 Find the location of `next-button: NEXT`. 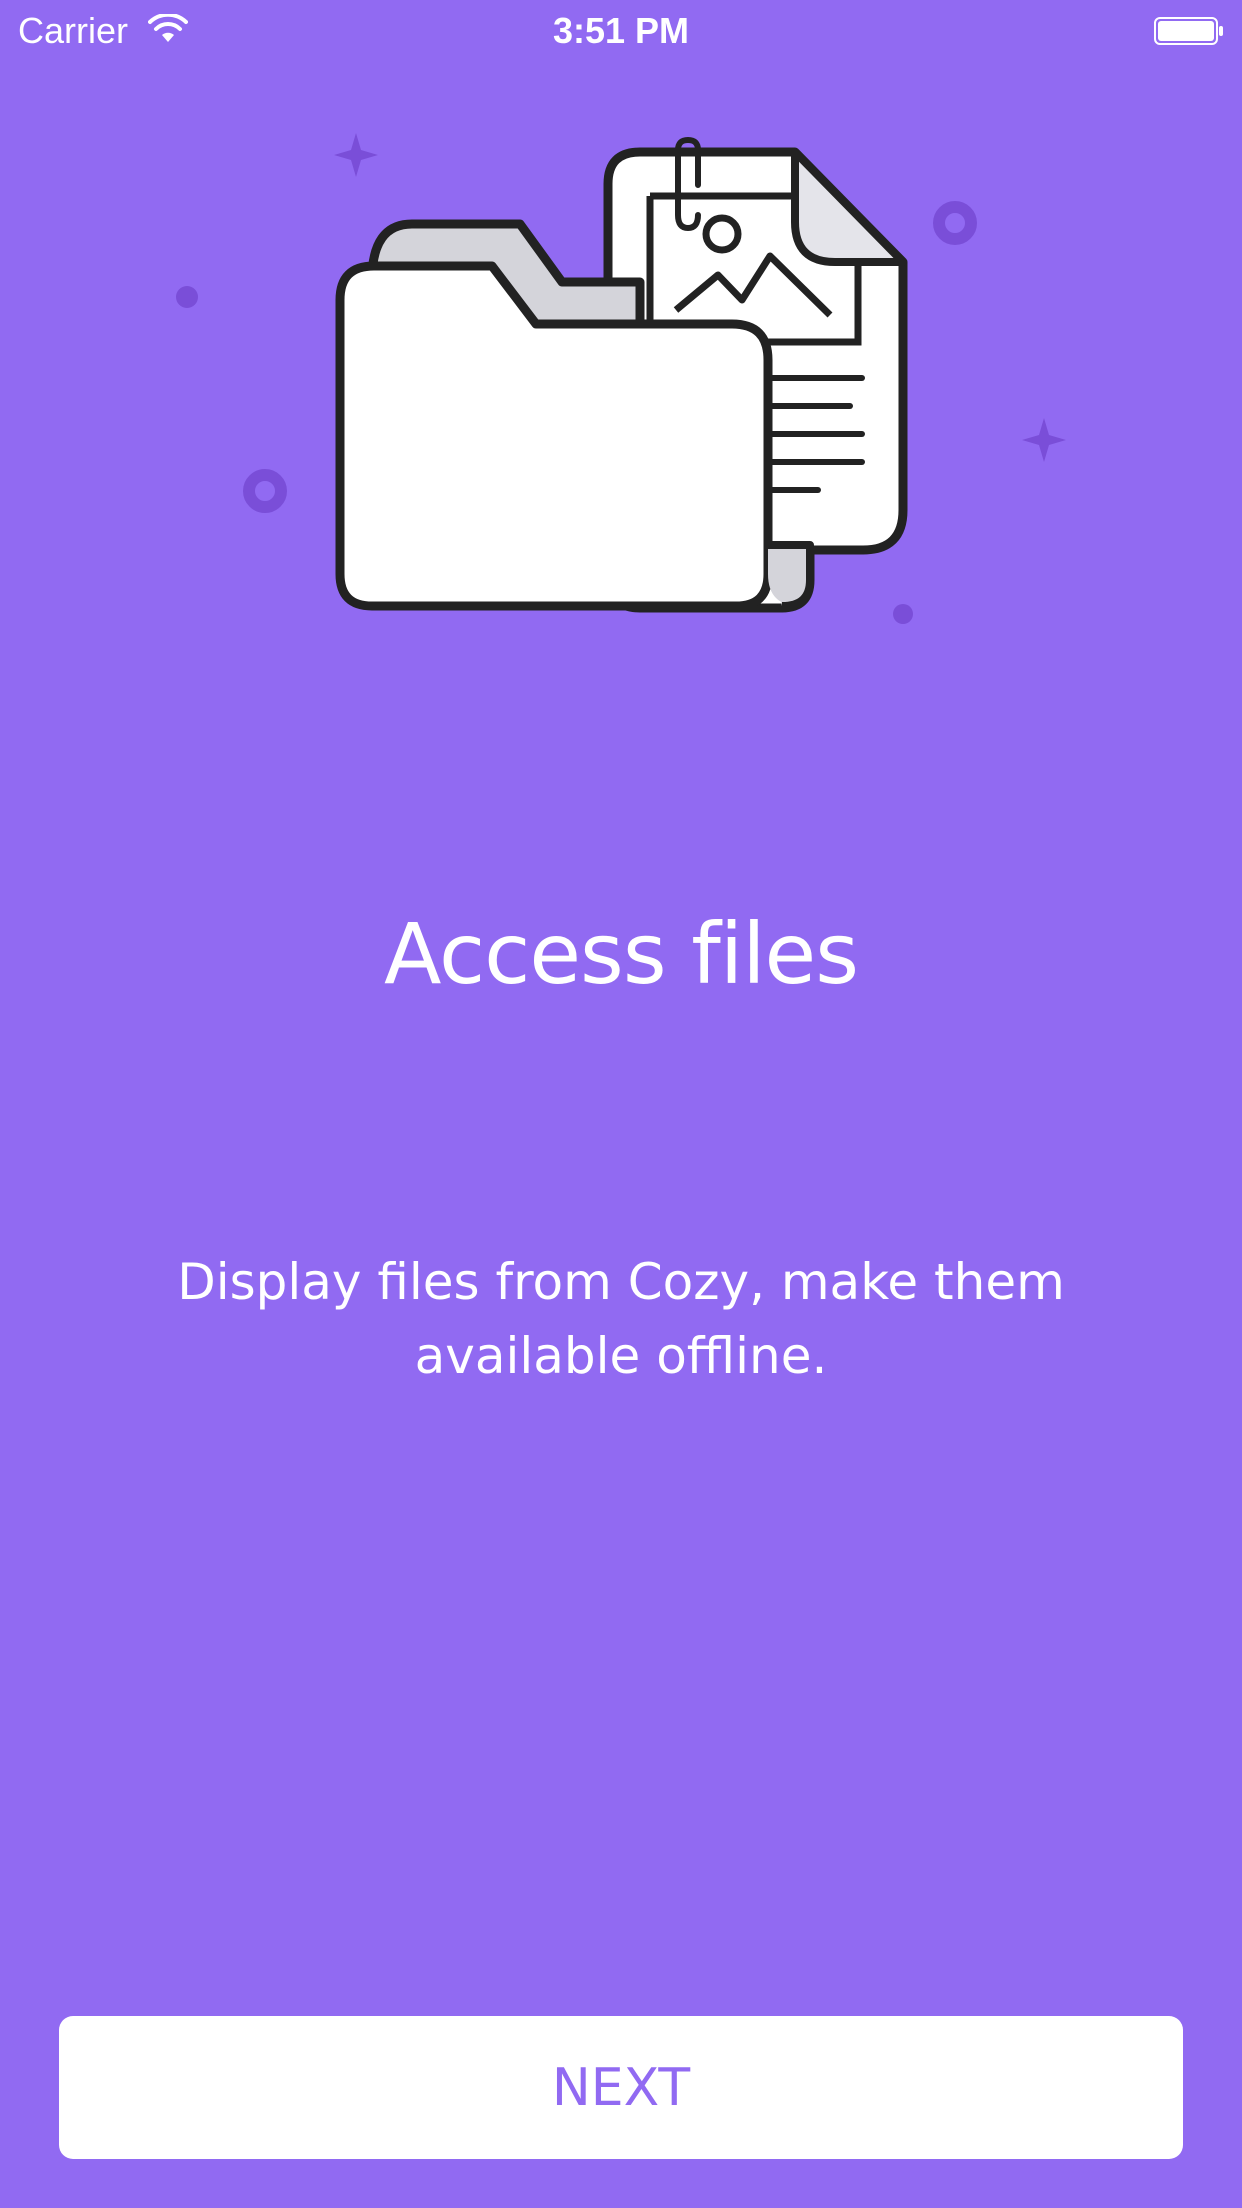

next-button: NEXT is located at coordinates (621, 2087).